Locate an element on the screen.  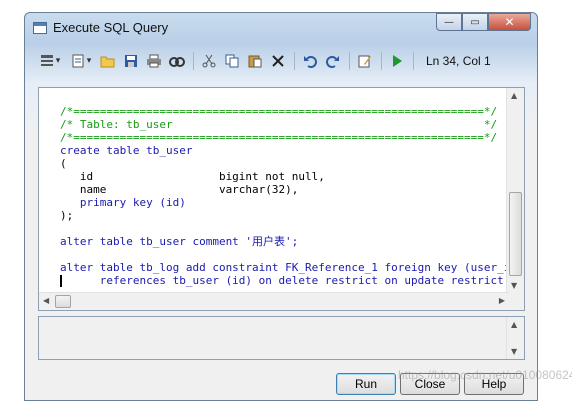
editor-menu-icon is located at coordinates (50, 61).